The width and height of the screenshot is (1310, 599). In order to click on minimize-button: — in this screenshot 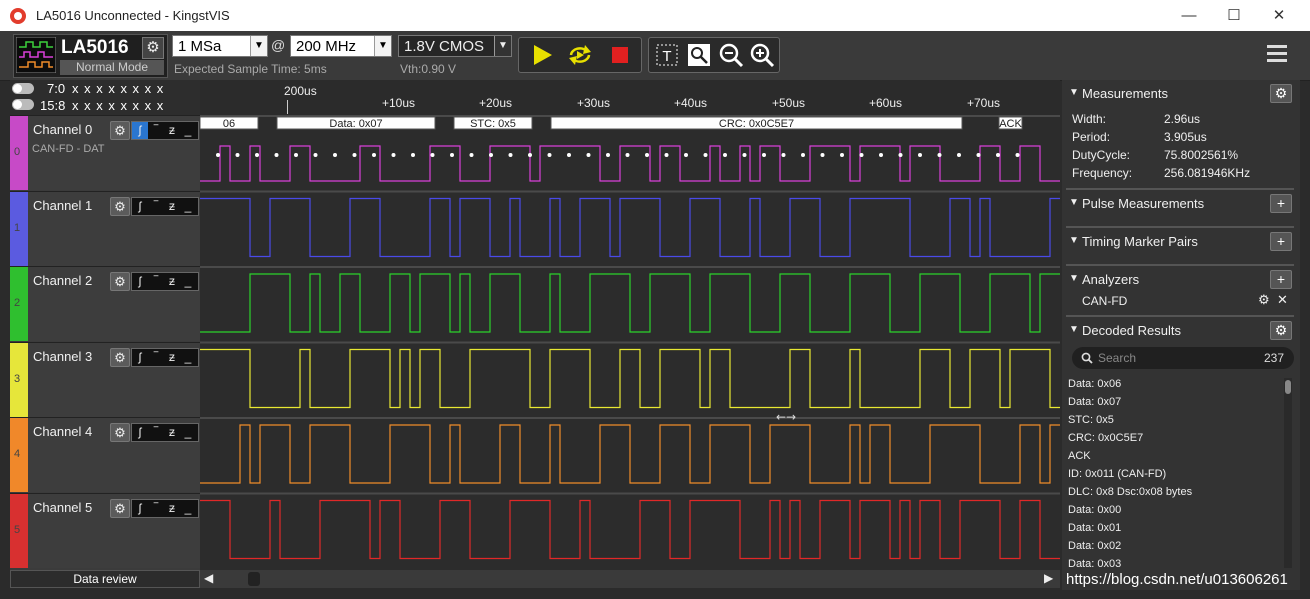, I will do `click(1189, 15)`.